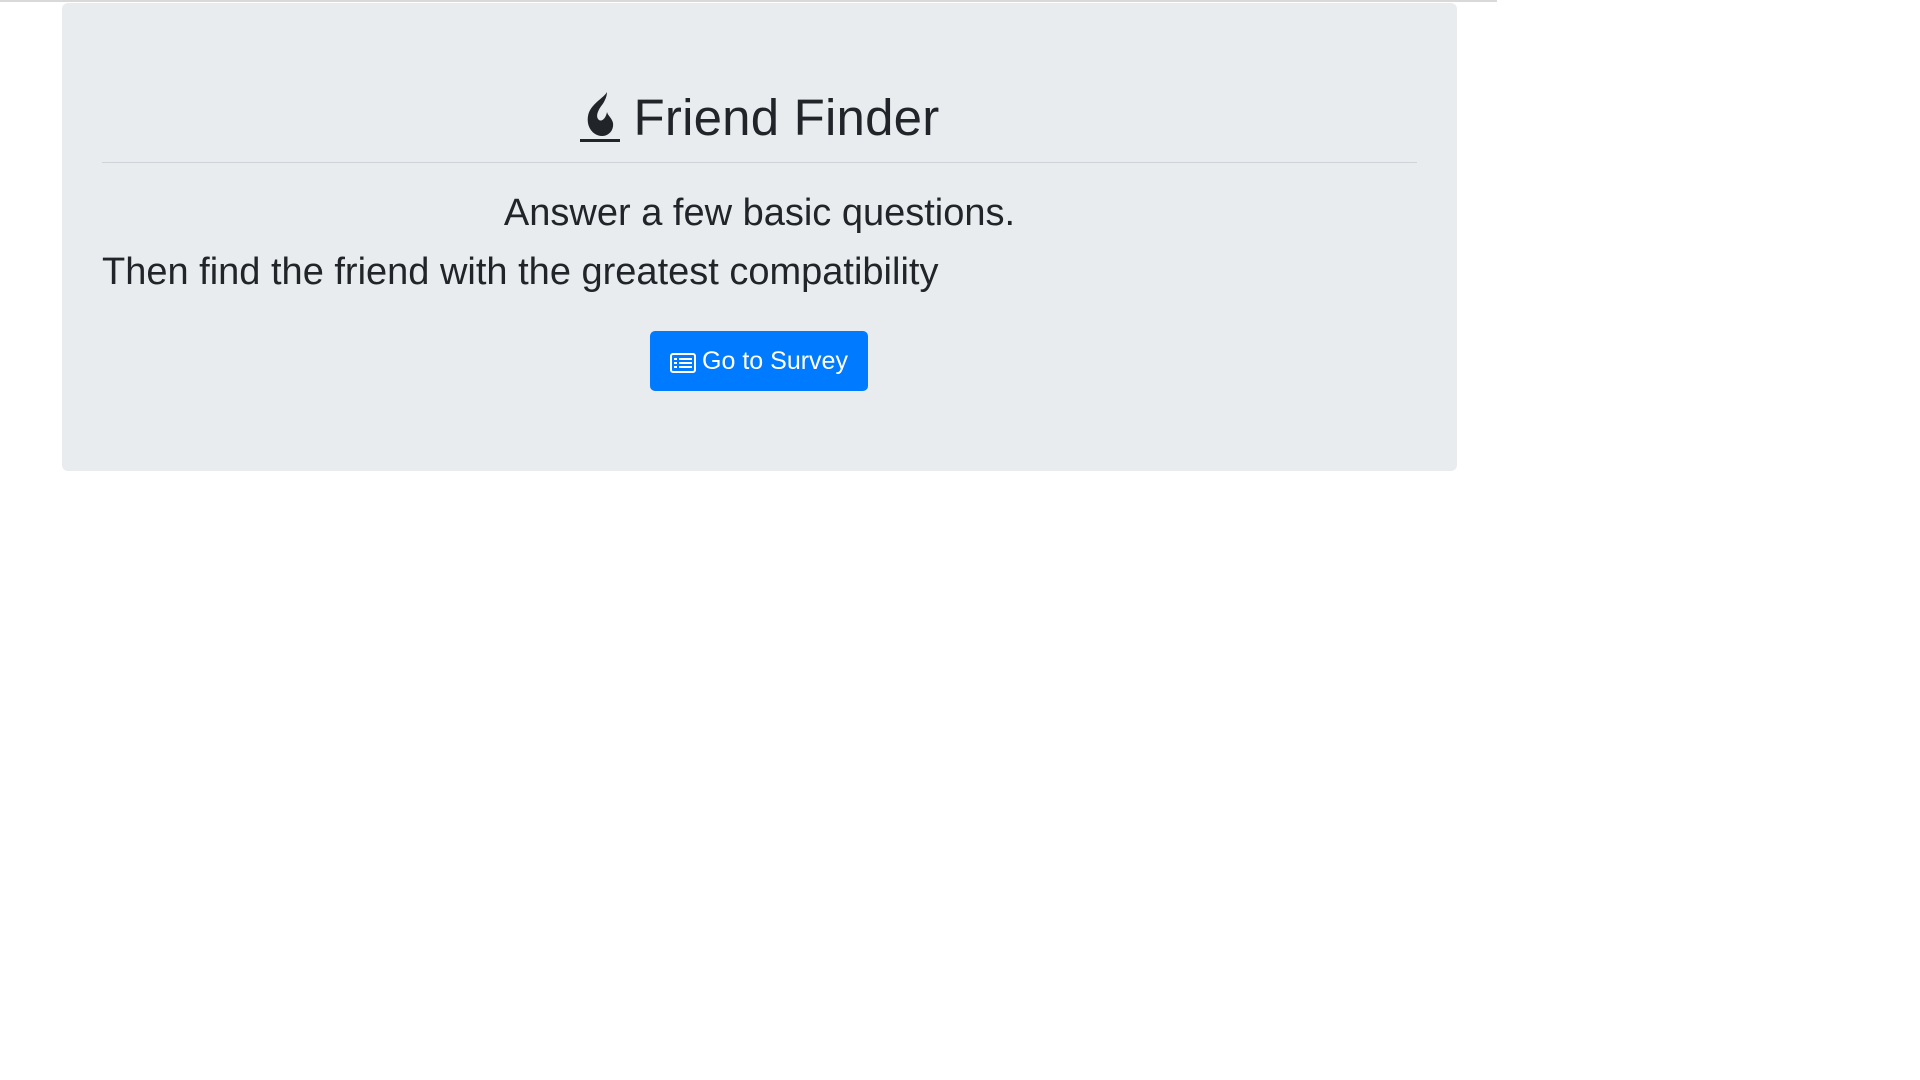 The image size is (1920, 1080). What do you see at coordinates (786, 117) in the screenshot?
I see `page-title-text: Friend Finder` at bounding box center [786, 117].